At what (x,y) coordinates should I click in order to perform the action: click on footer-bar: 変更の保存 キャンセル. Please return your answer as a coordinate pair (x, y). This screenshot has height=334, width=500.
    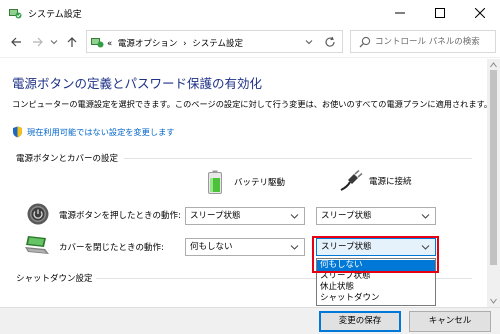
    Looking at the image, I should click on (250, 320).